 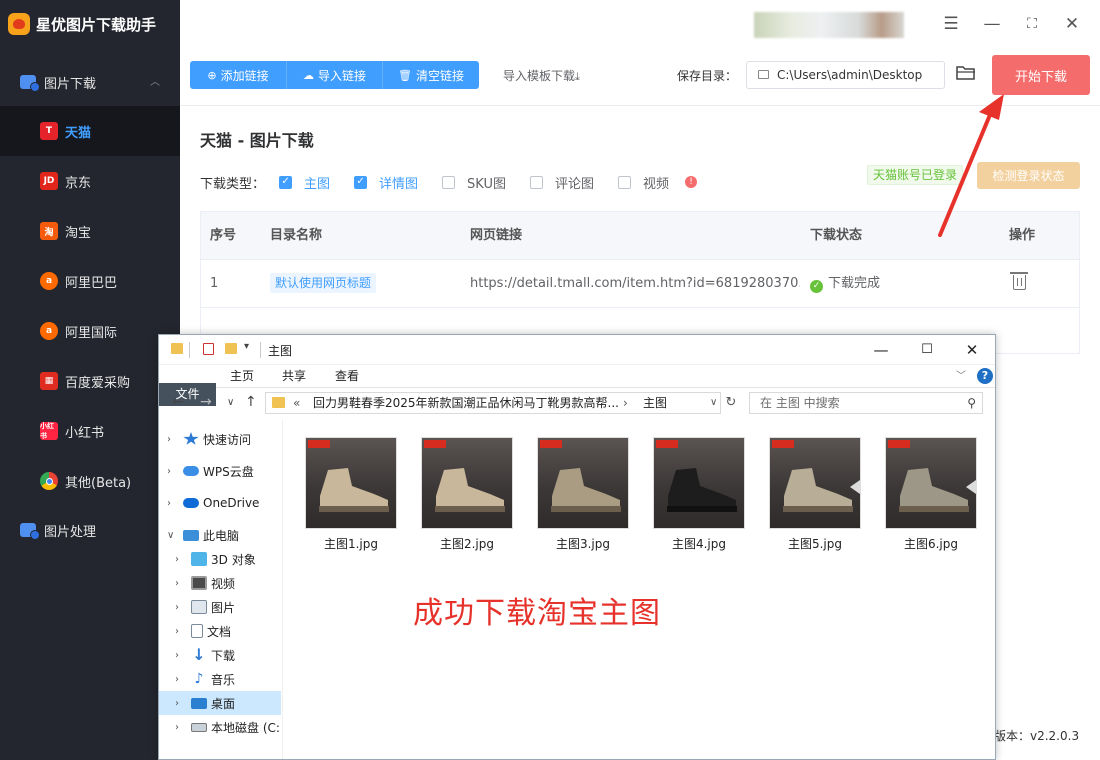 What do you see at coordinates (49, 331) in the screenshot?
I see `alibaba-intl-icon: a` at bounding box center [49, 331].